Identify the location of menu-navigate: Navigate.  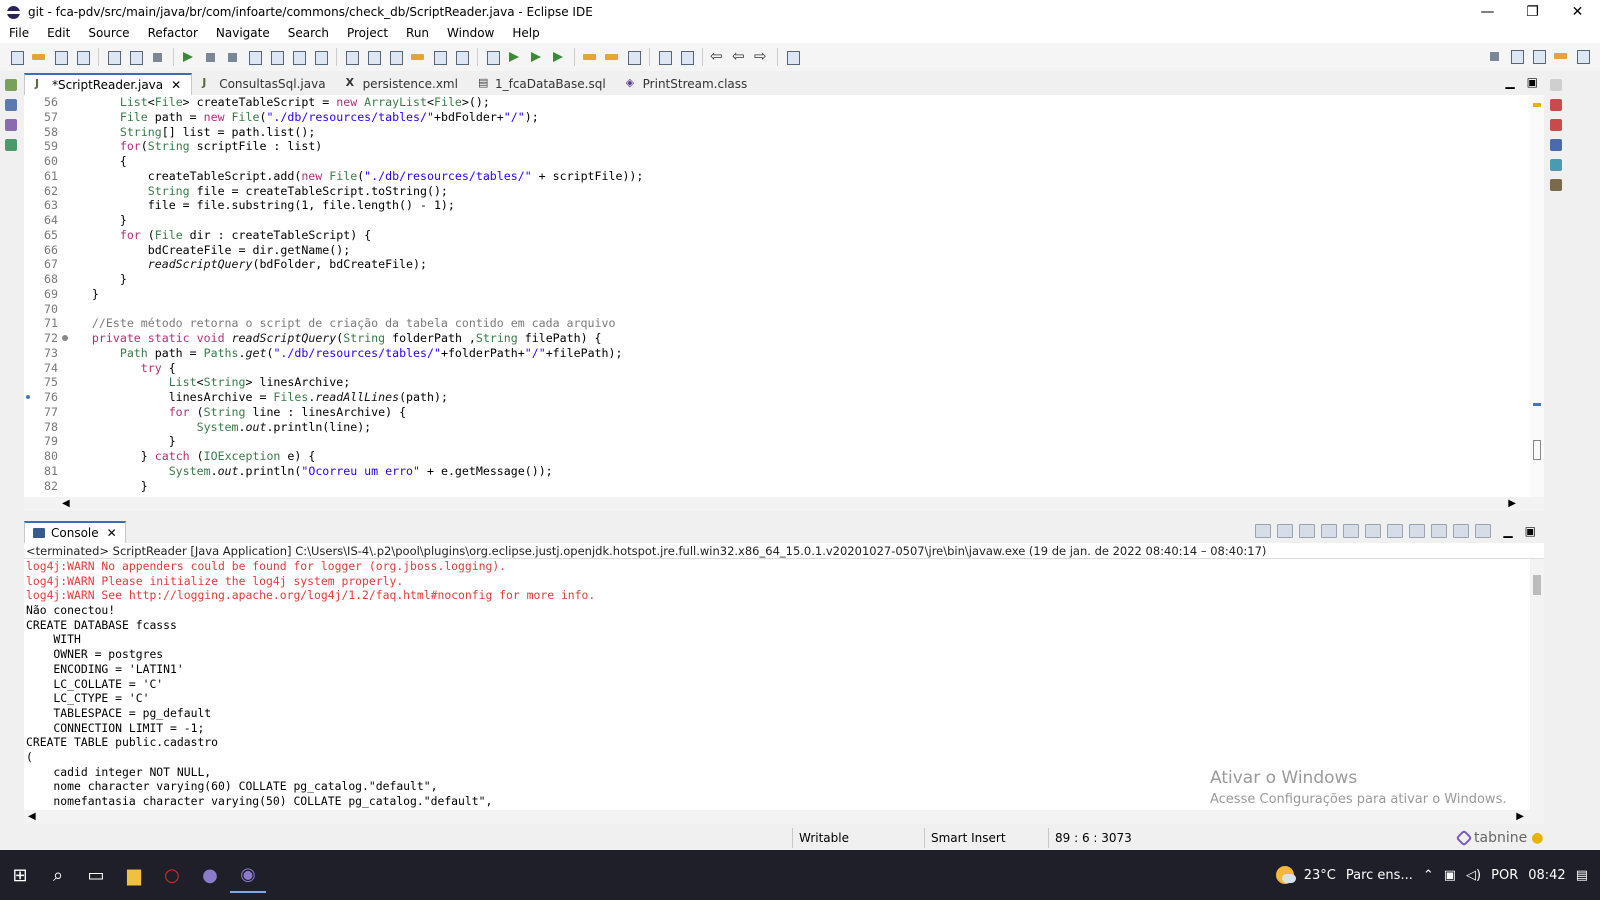
(243, 33).